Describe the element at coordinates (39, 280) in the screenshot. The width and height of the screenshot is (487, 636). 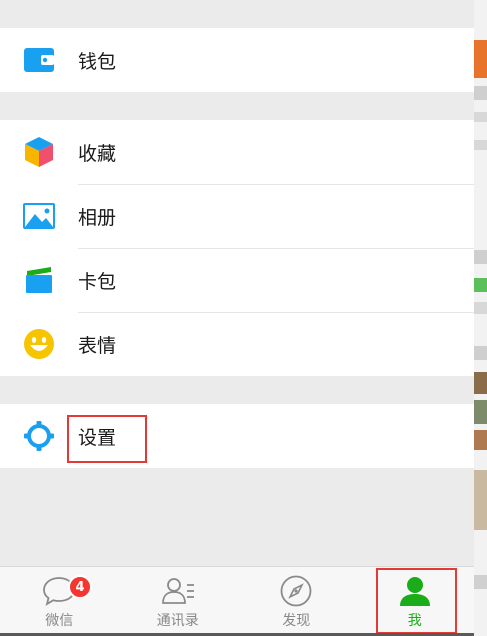
I see `card-icon` at that location.